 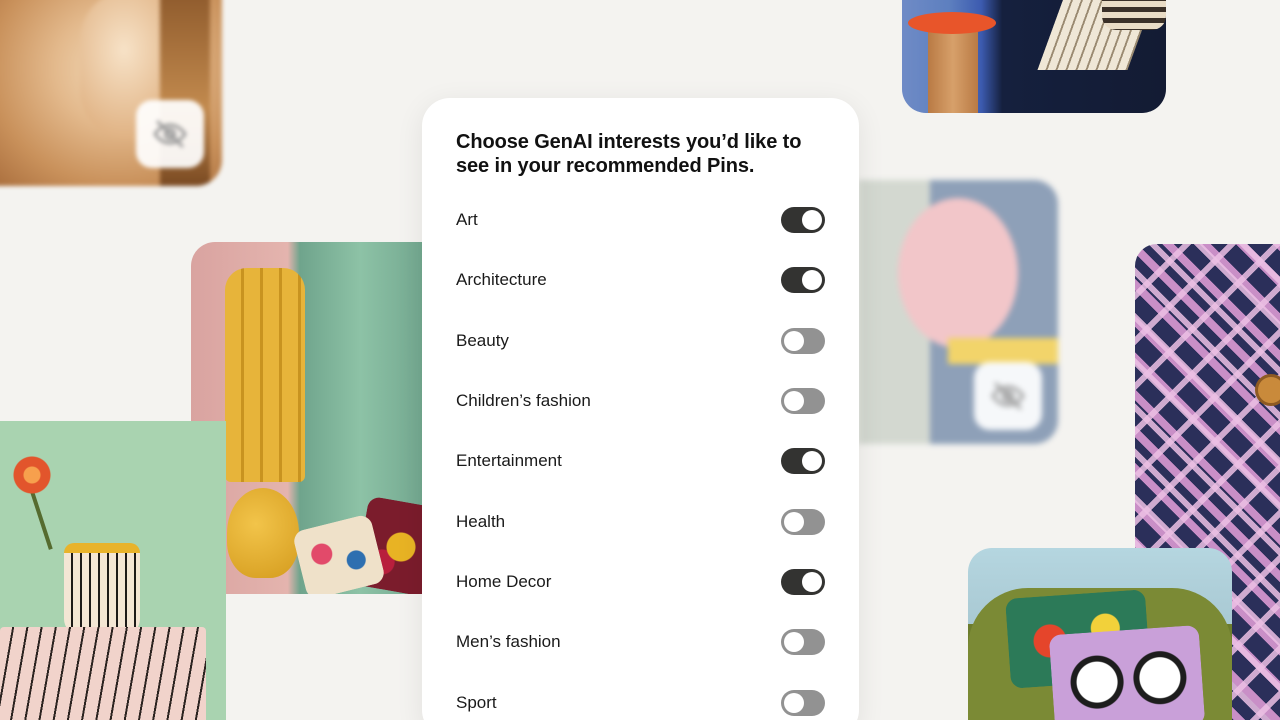 What do you see at coordinates (1127, 672) in the screenshot?
I see `cushion-shape` at bounding box center [1127, 672].